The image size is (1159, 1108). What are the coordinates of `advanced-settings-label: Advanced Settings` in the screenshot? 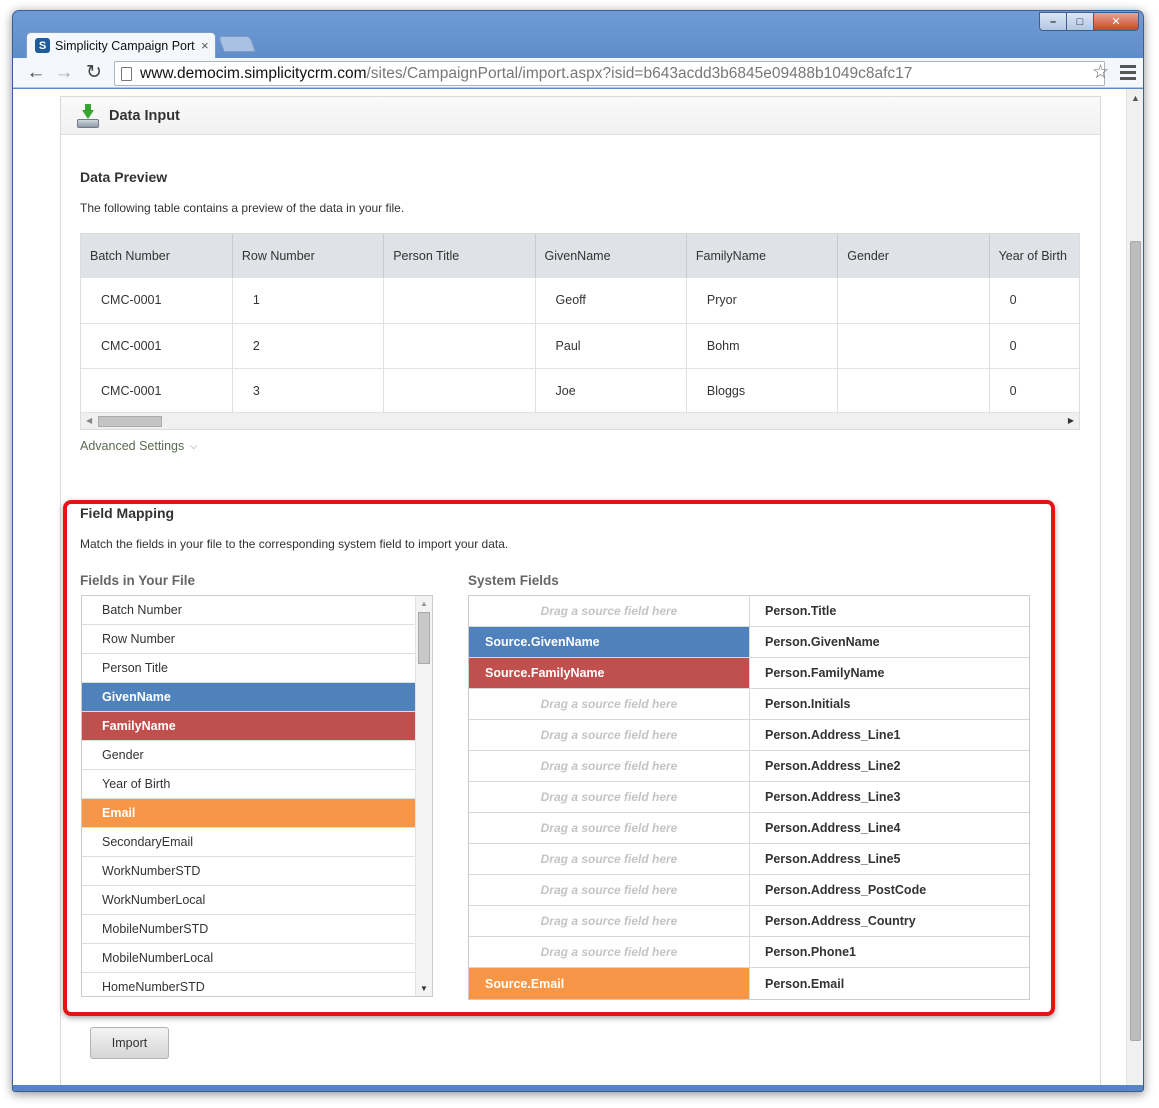 It's located at (132, 446).